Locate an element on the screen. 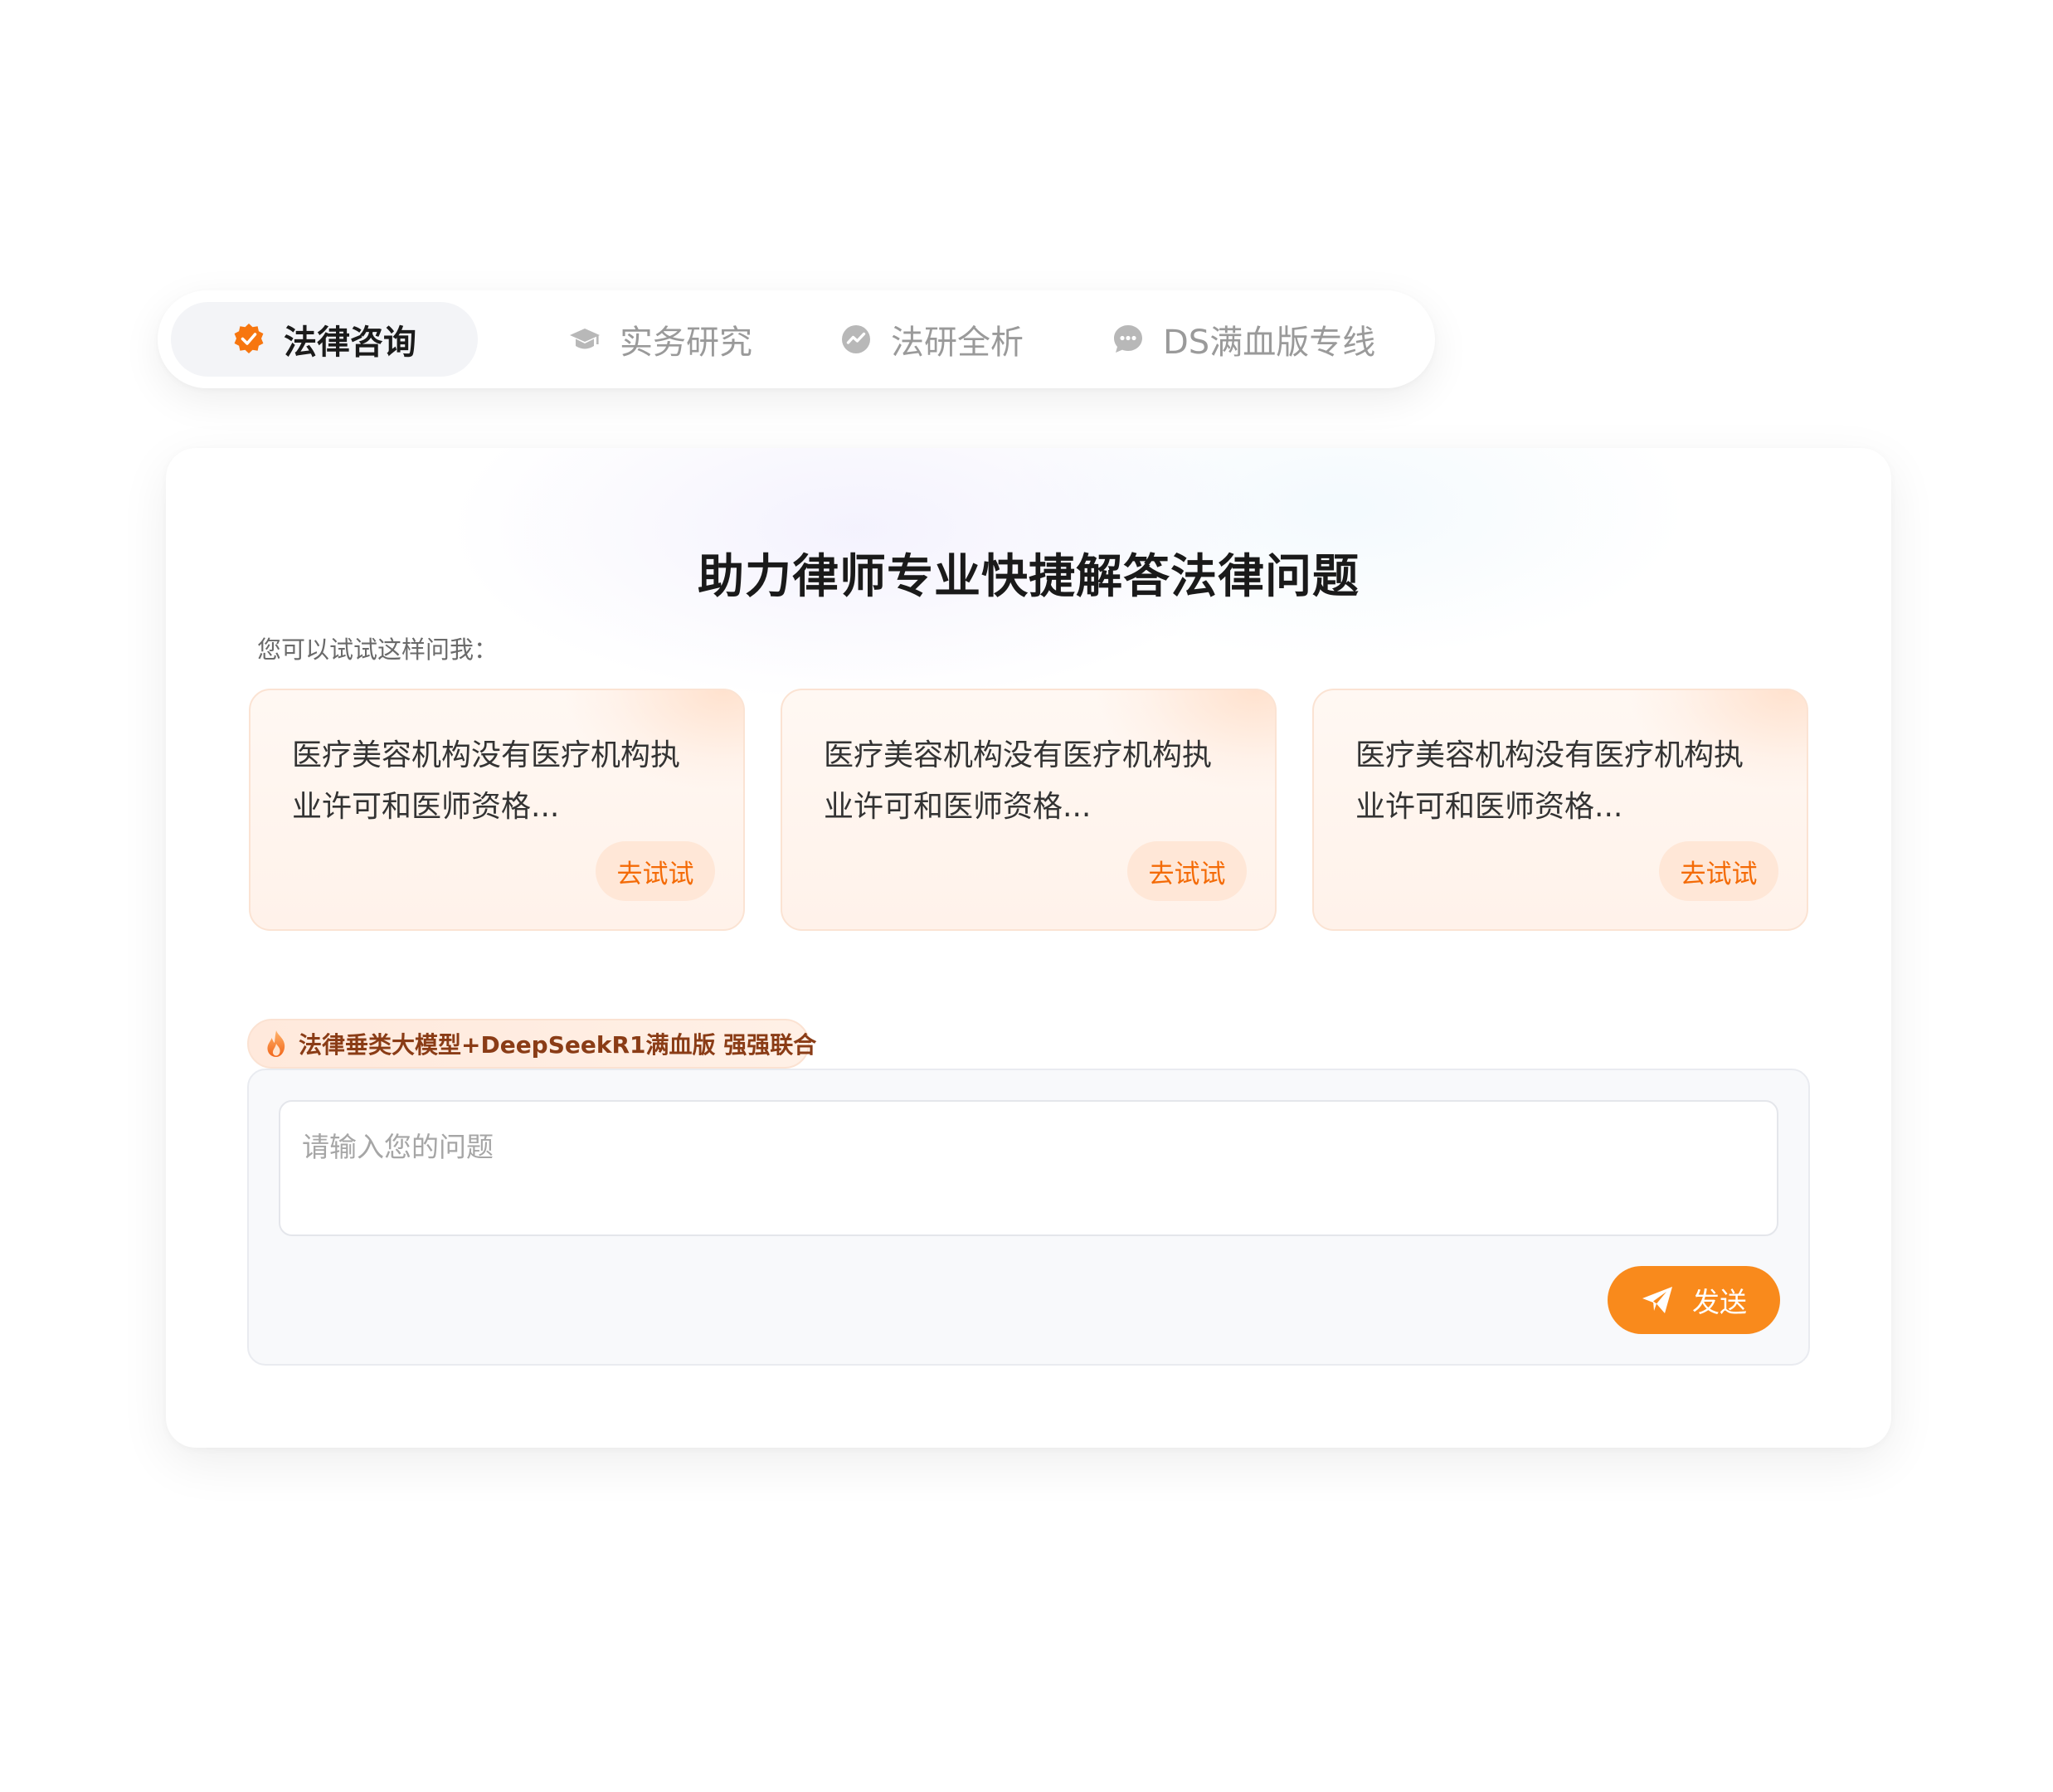 The image size is (2053, 1792). tab-ds-full-line: DS满血版专线 is located at coordinates (1243, 339).